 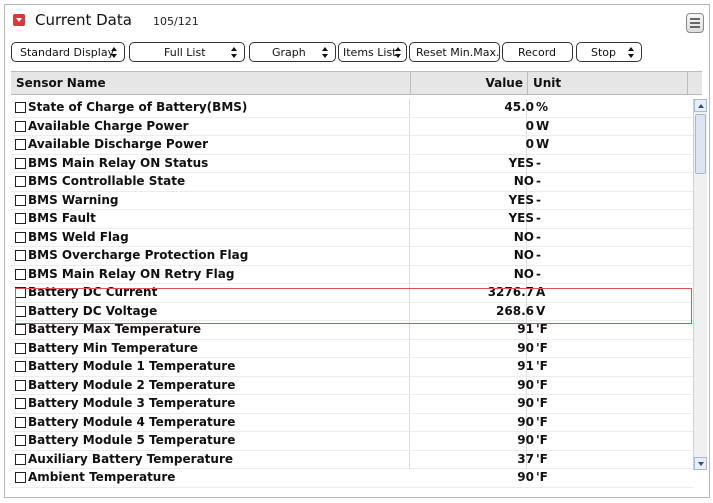 I want to click on sensor-name: Battery Max Temperature, so click(x=115, y=329).